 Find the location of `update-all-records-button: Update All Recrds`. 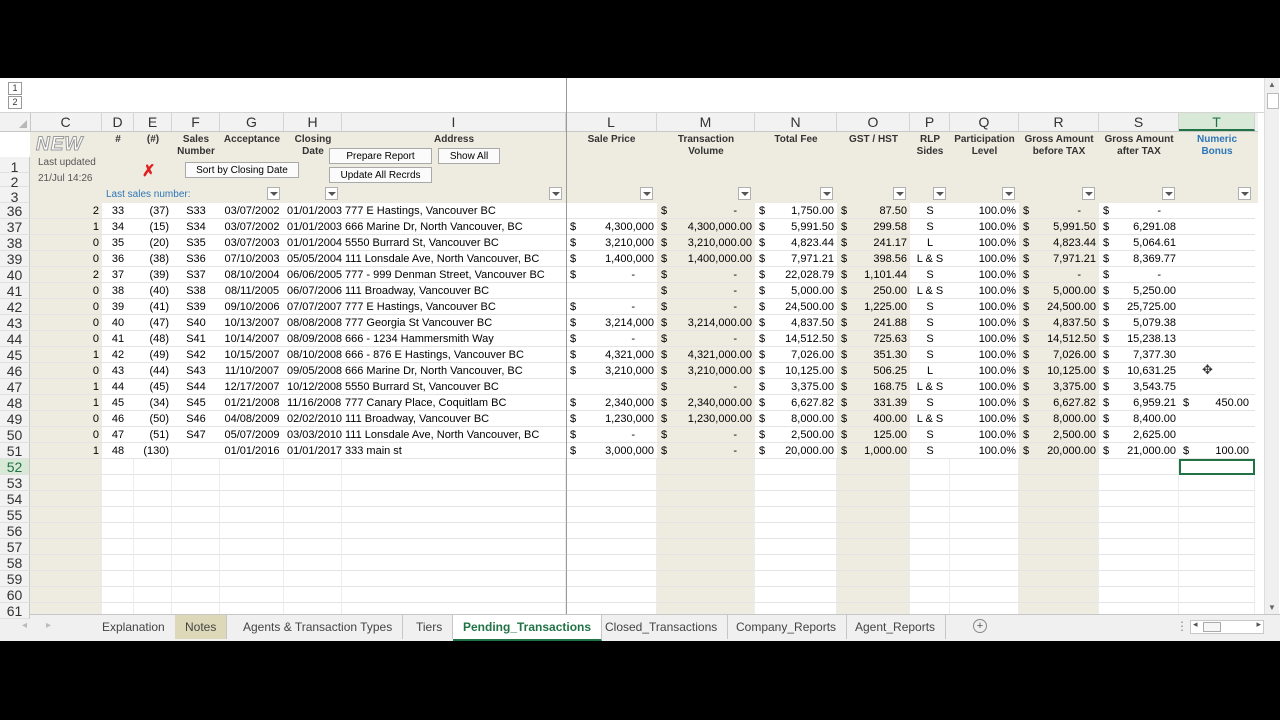

update-all-records-button: Update All Recrds is located at coordinates (380, 175).